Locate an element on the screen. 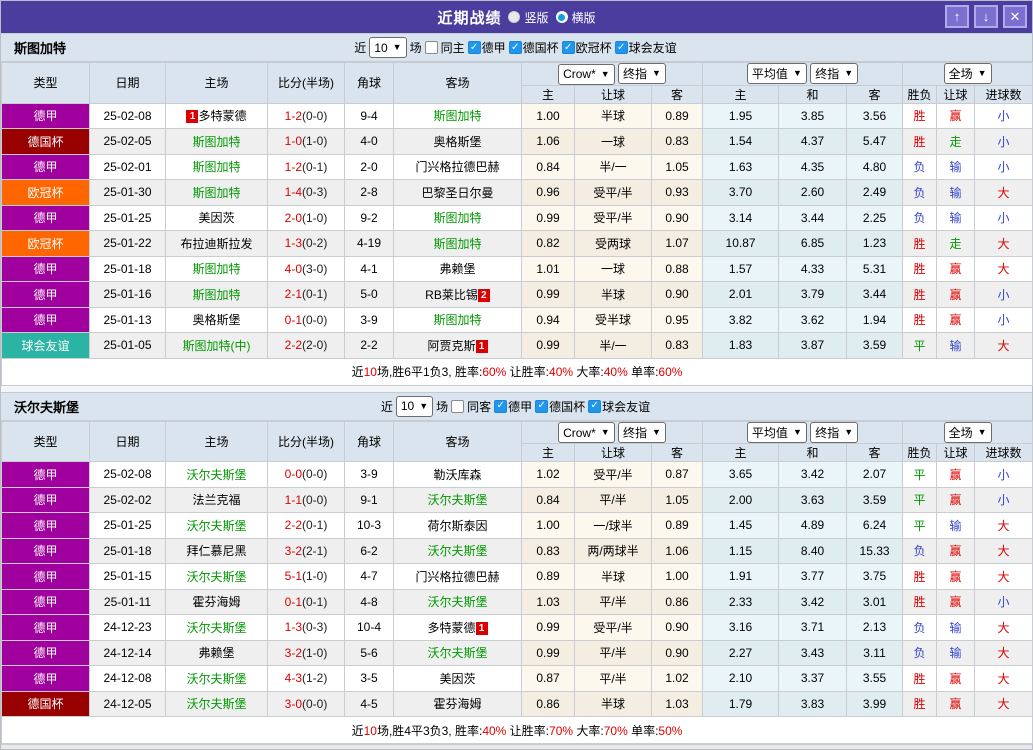 This screenshot has height=750, width=1033. home-team: 法兰克福 is located at coordinates (216, 499).